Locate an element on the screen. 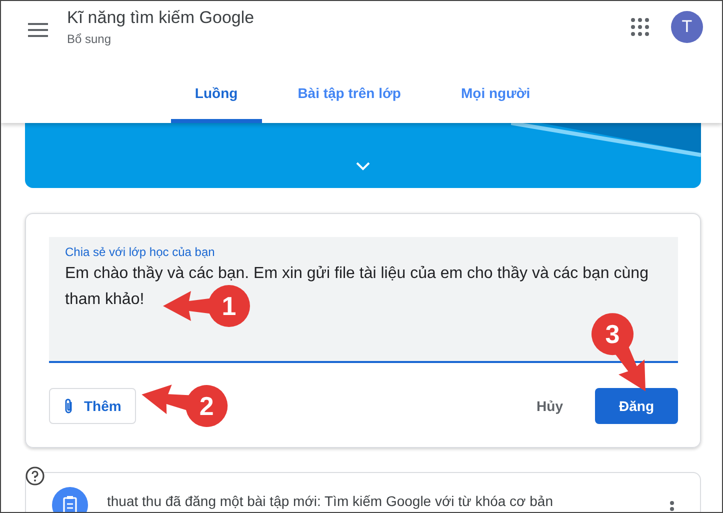 This screenshot has height=513, width=723. class-subtitle: Bổ sung is located at coordinates (89, 39).